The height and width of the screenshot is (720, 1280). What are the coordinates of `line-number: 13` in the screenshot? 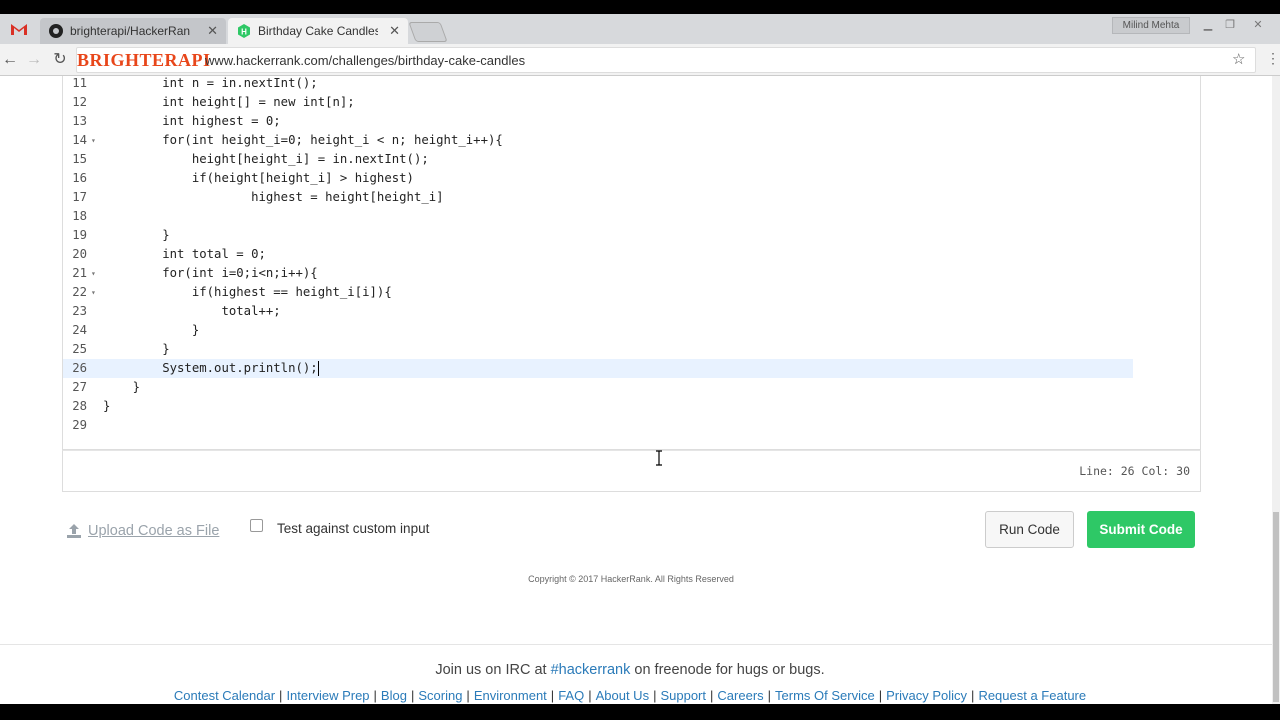 It's located at (79, 121).